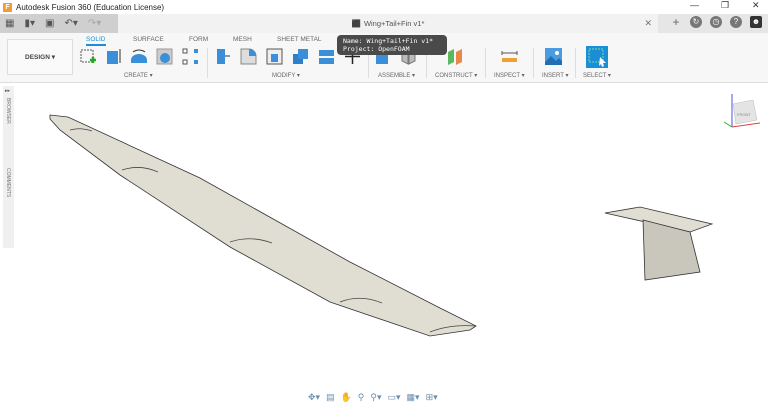  I want to click on insert-image-icon, so click(553, 56).